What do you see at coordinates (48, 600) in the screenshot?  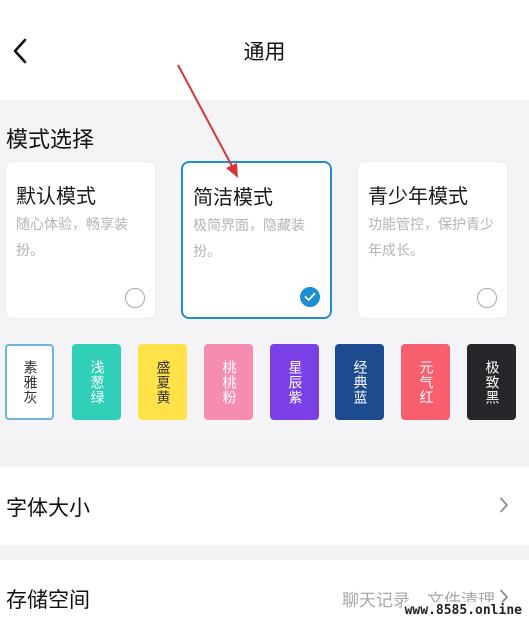 I see `row-label: 存储空间` at bounding box center [48, 600].